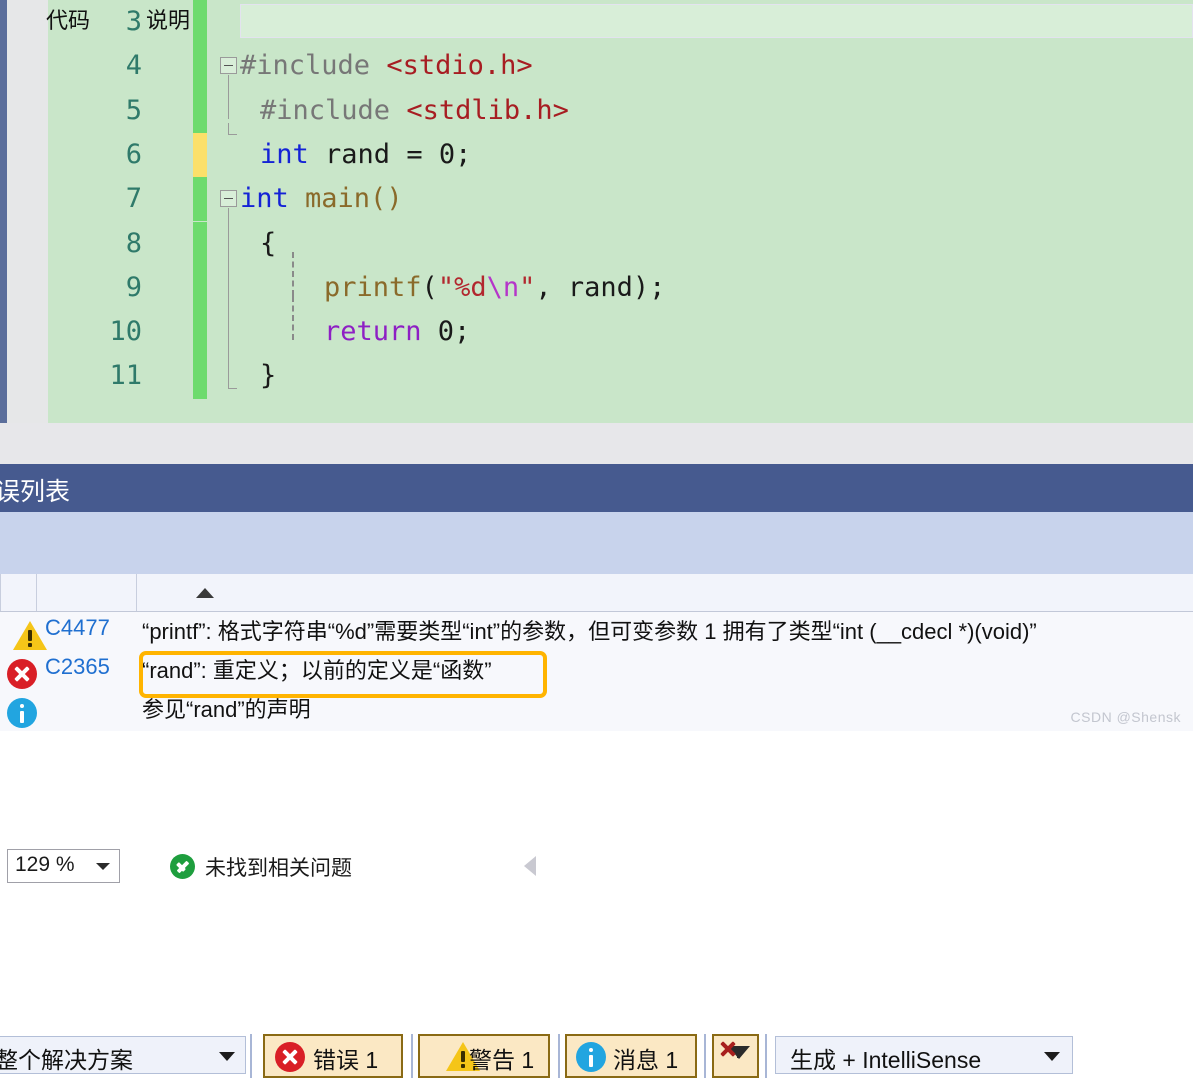 This screenshot has width=1193, height=1078. Describe the element at coordinates (22, 674) in the screenshot. I see `error-icon-glyph` at that location.